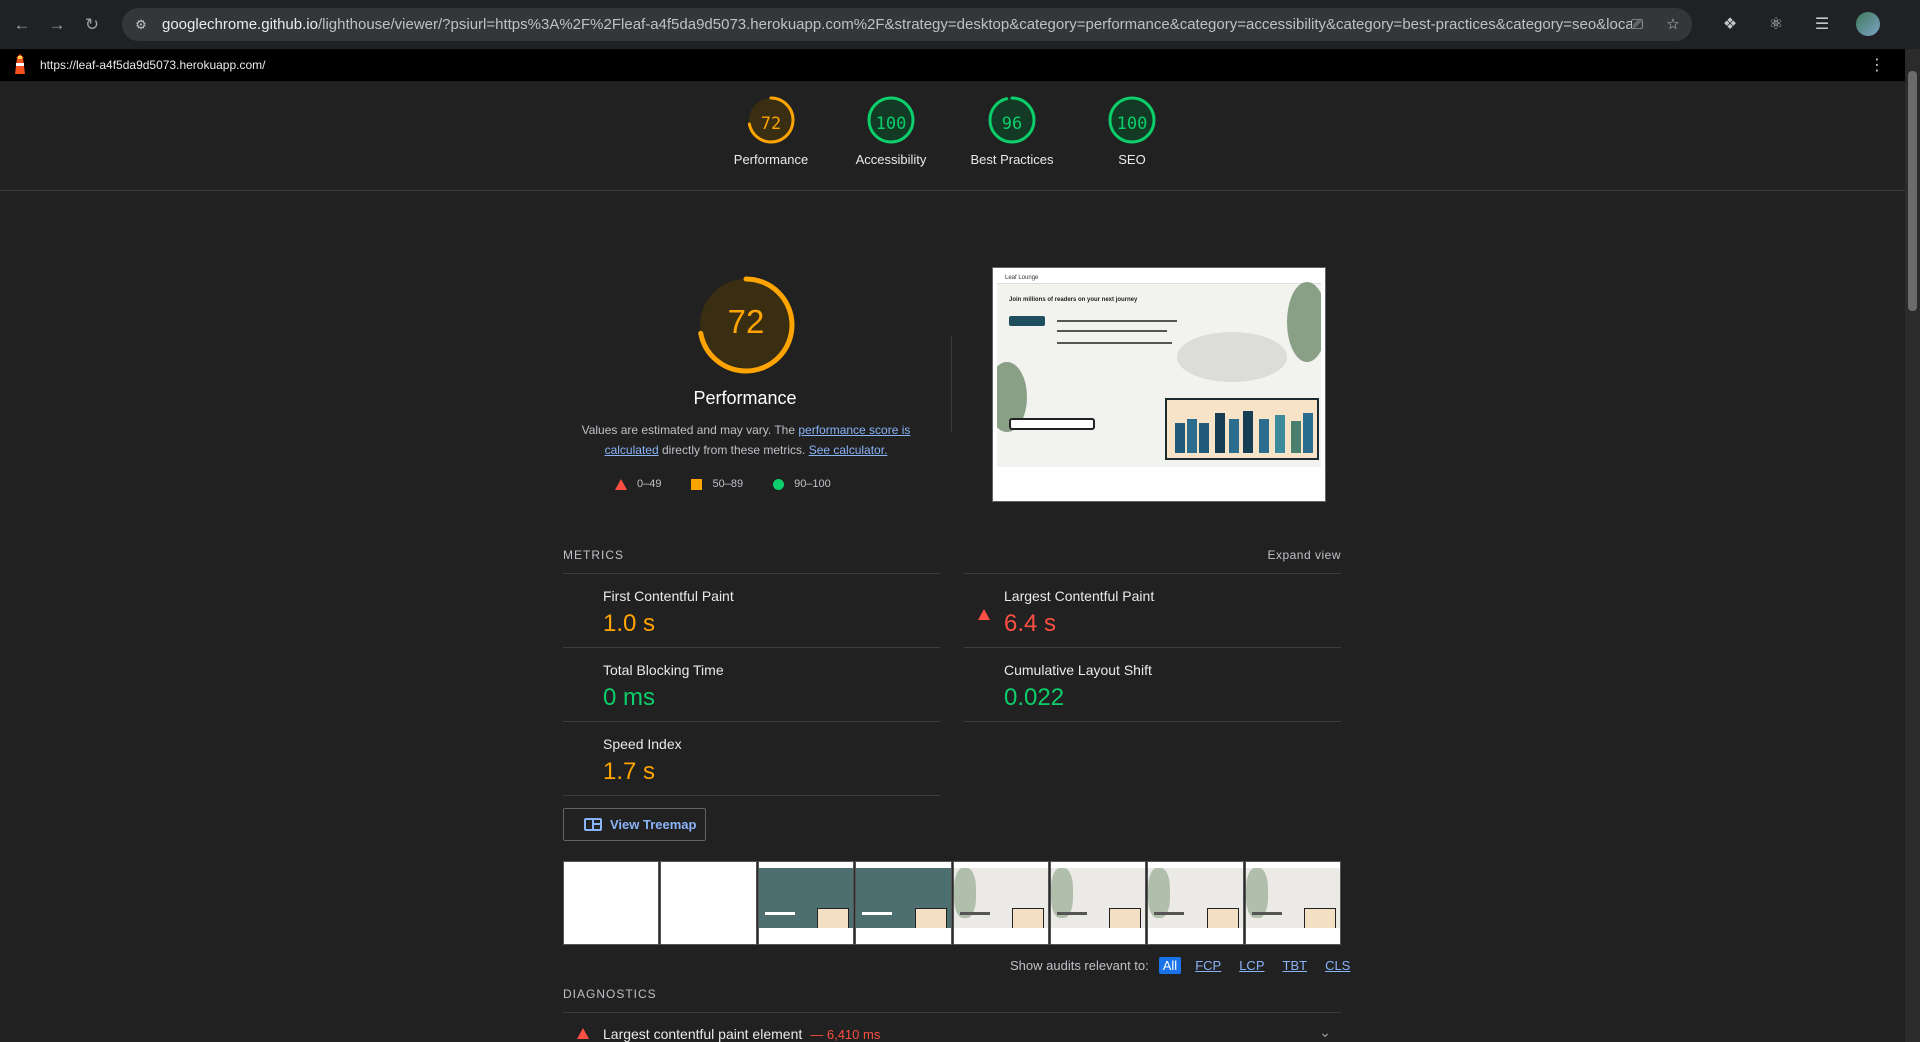 This screenshot has width=1920, height=1042. I want to click on metric-value: 1.7 s, so click(629, 771).